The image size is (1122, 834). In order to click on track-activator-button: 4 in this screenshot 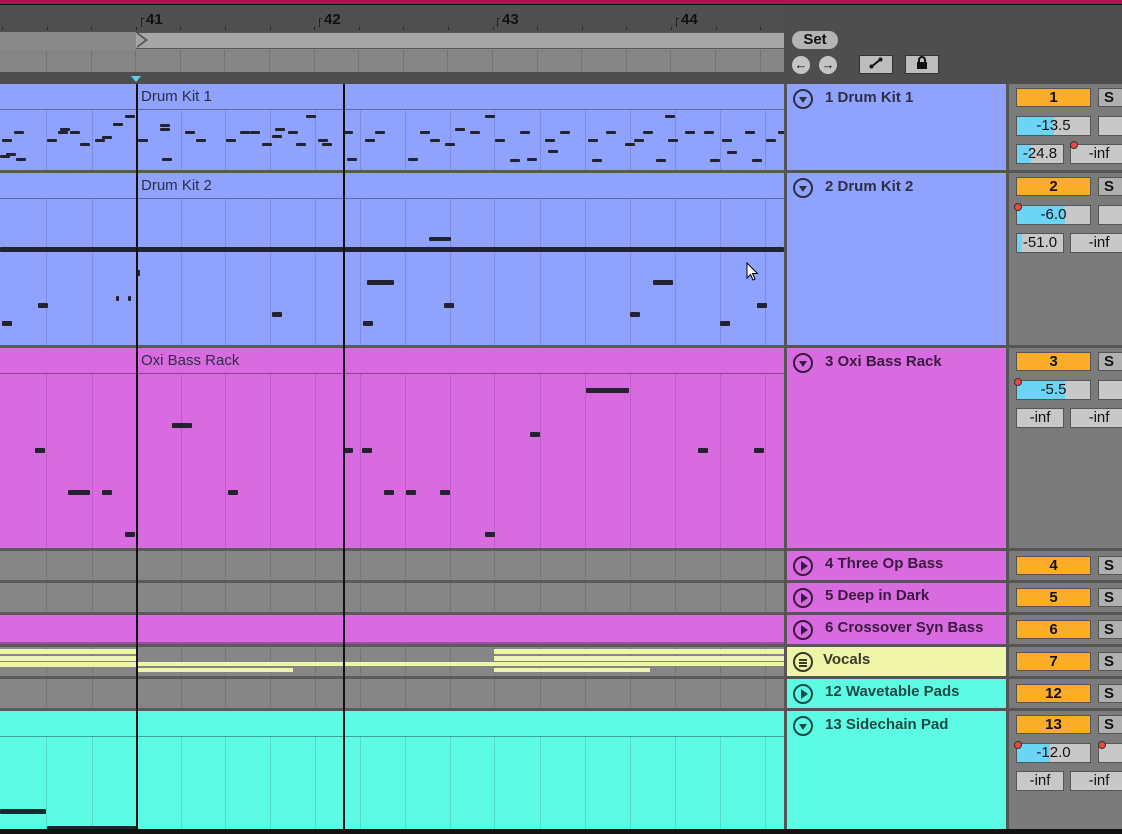, I will do `click(1053, 565)`.